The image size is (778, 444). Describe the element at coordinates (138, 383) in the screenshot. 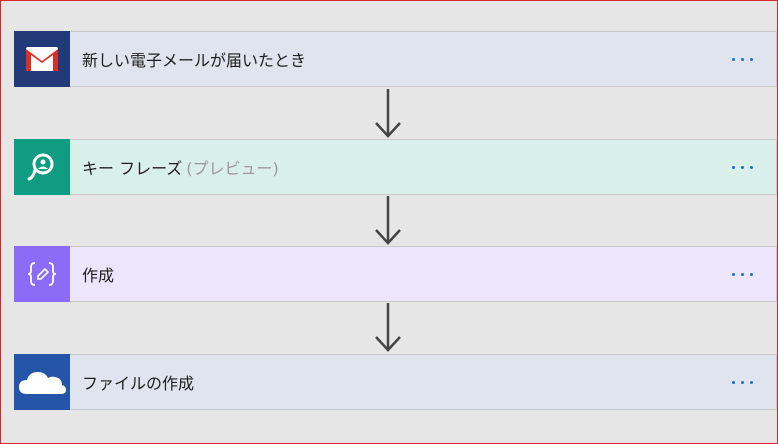

I see `step-title: ファイルの作成` at that location.